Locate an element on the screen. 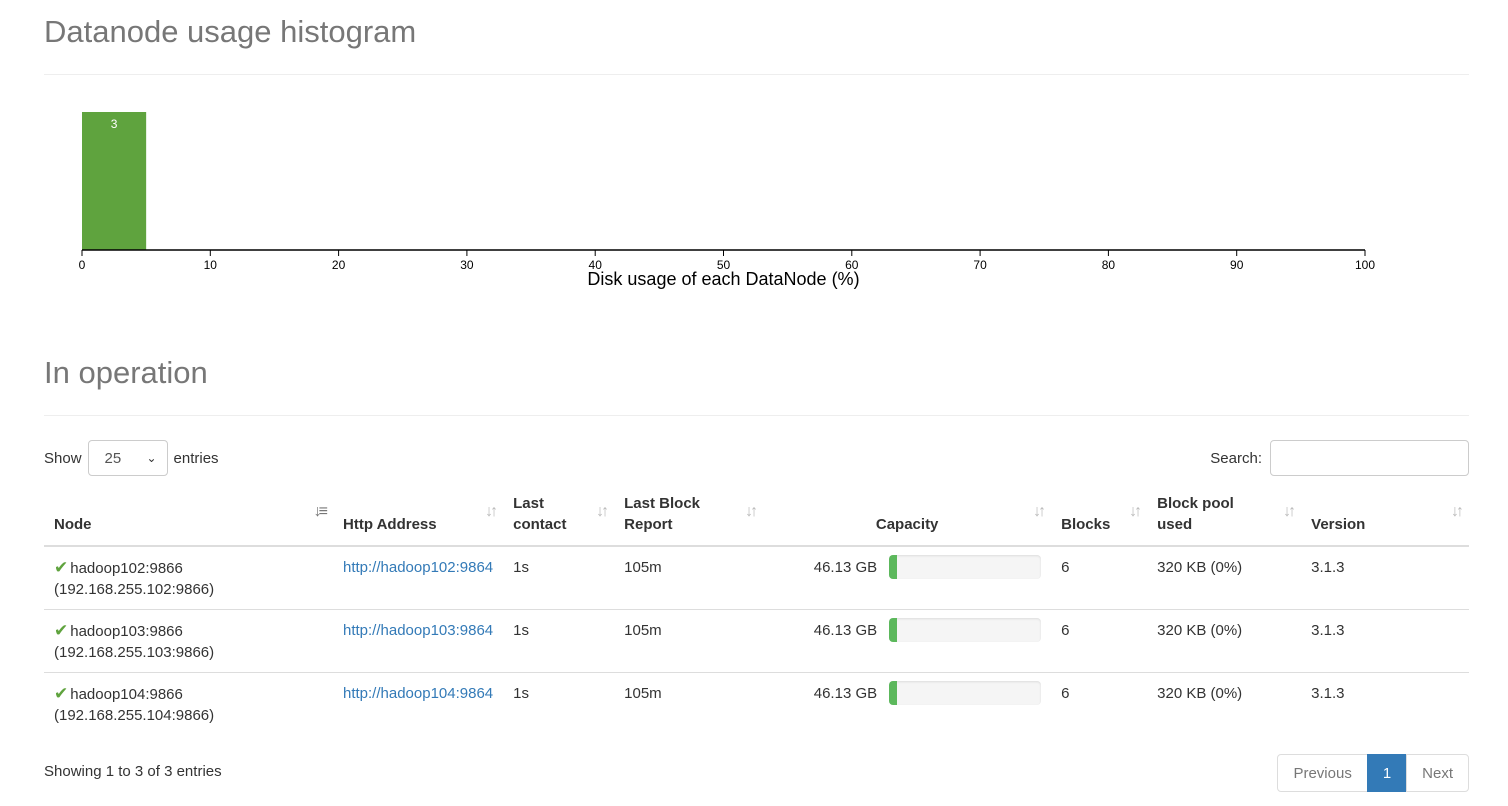 The width and height of the screenshot is (1508, 806). table-controls: Show 25 ⌄ entries Search: is located at coordinates (756, 460).